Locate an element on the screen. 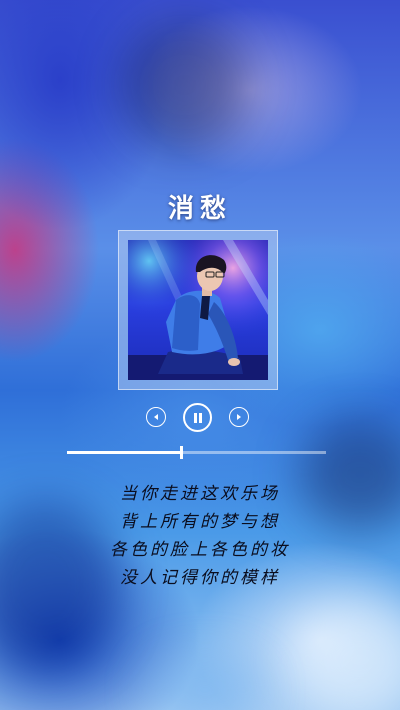 This screenshot has width=400, height=710. previous-track-icon is located at coordinates (156, 417).